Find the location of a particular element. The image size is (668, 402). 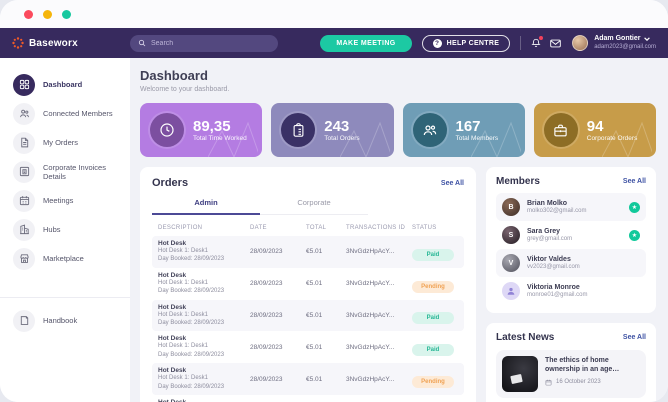

list-item: V Viktor Valdesvv2023@gmail.com ★ is located at coordinates (571, 263).